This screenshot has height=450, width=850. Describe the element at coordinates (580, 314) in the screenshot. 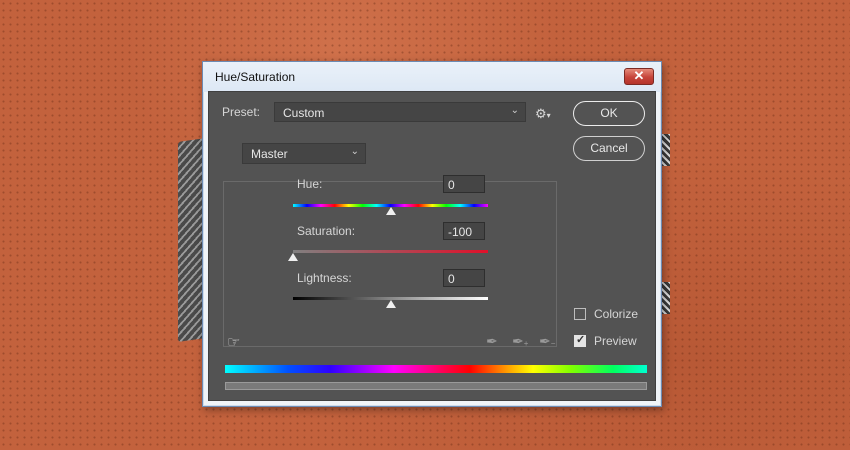

I see `colorize-checkbox` at that location.